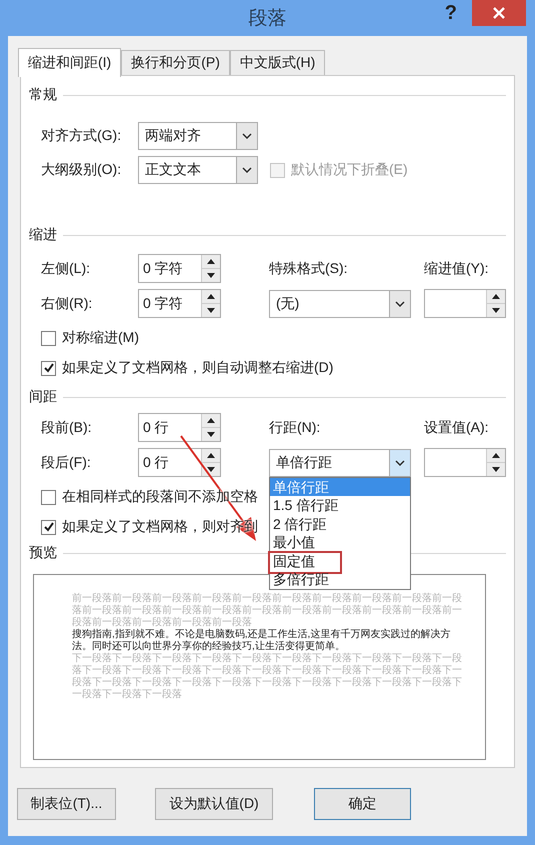 Image resolution: width=535 pixels, height=845 pixels. I want to click on field-label: 缩进值(Y):, so click(457, 269).